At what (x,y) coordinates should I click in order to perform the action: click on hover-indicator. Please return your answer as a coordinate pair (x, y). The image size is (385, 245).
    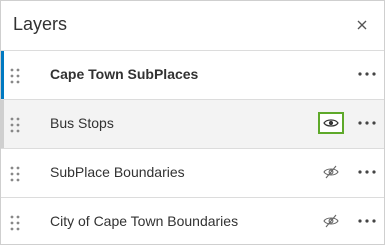
    Looking at the image, I should click on (2, 124).